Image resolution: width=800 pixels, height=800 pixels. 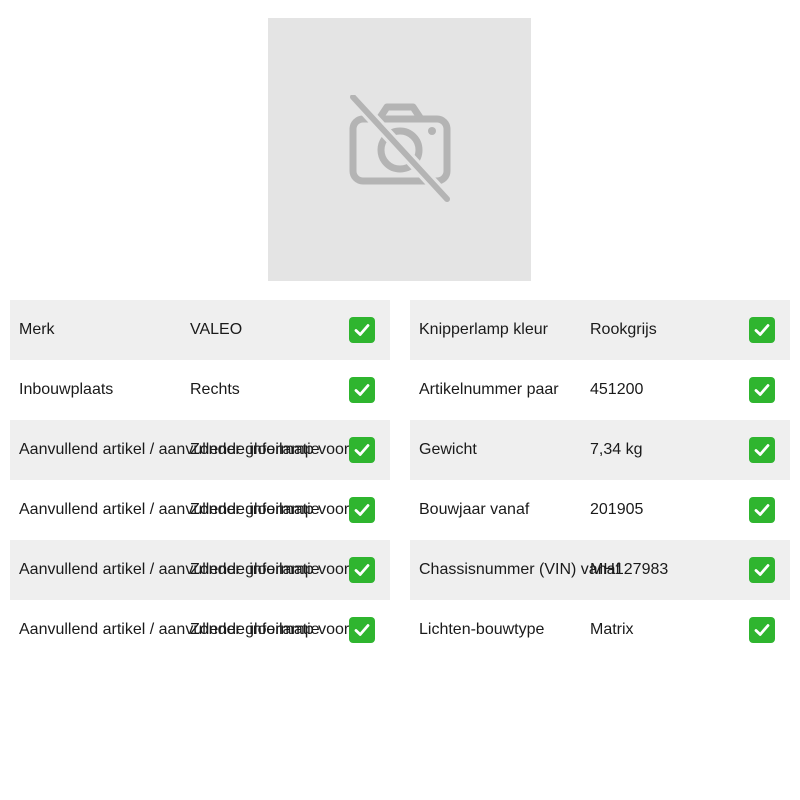 I want to click on no-photo-camera-icon, so click(x=400, y=149).